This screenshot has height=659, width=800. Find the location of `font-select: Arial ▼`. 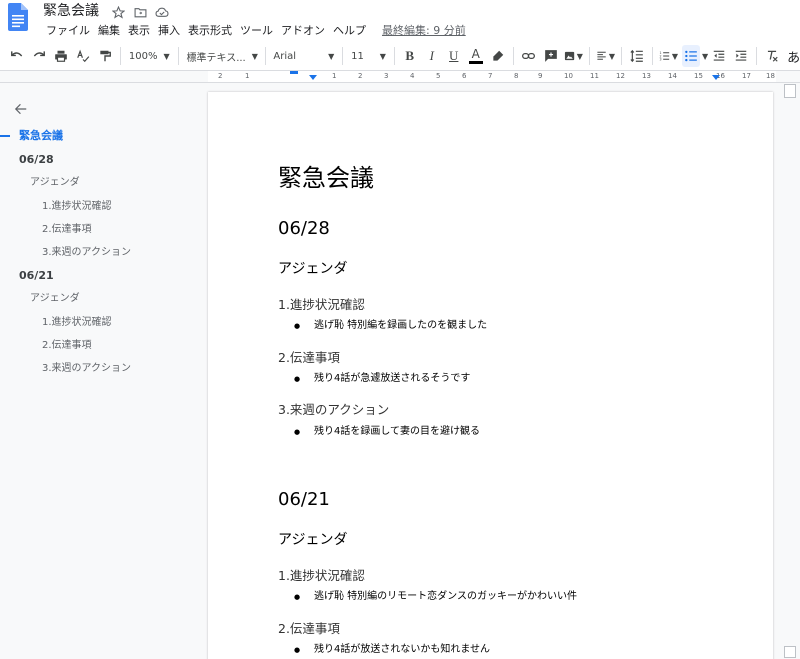

font-select: Arial ▼ is located at coordinates (303, 56).